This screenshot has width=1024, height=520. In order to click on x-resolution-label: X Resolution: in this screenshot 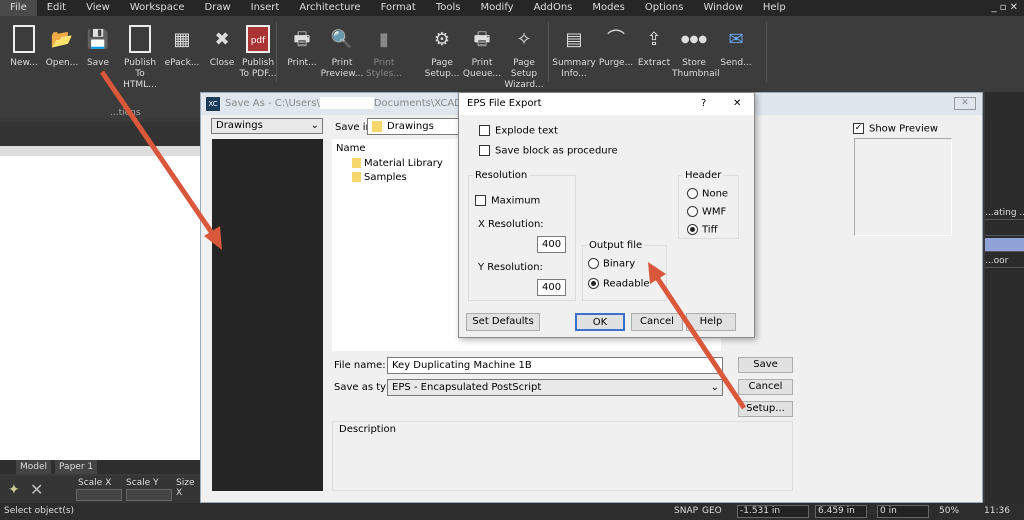, I will do `click(511, 224)`.